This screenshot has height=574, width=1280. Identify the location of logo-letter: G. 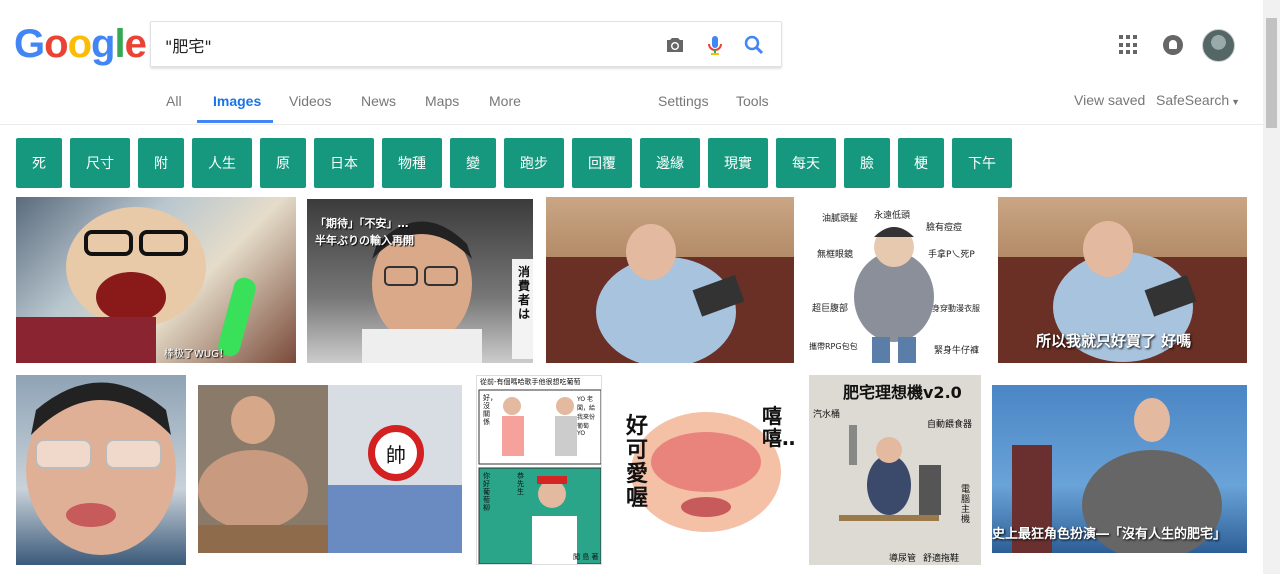
(29, 44).